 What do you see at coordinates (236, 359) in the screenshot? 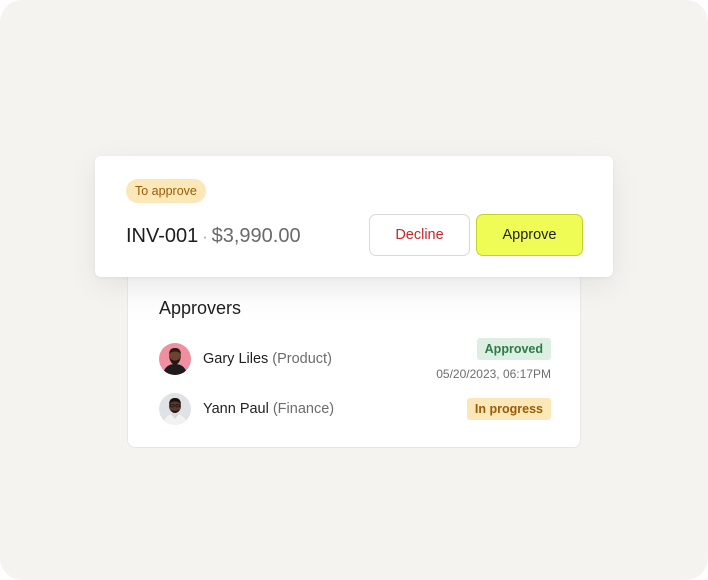
I see `approver-name-text: Gary Liles` at bounding box center [236, 359].